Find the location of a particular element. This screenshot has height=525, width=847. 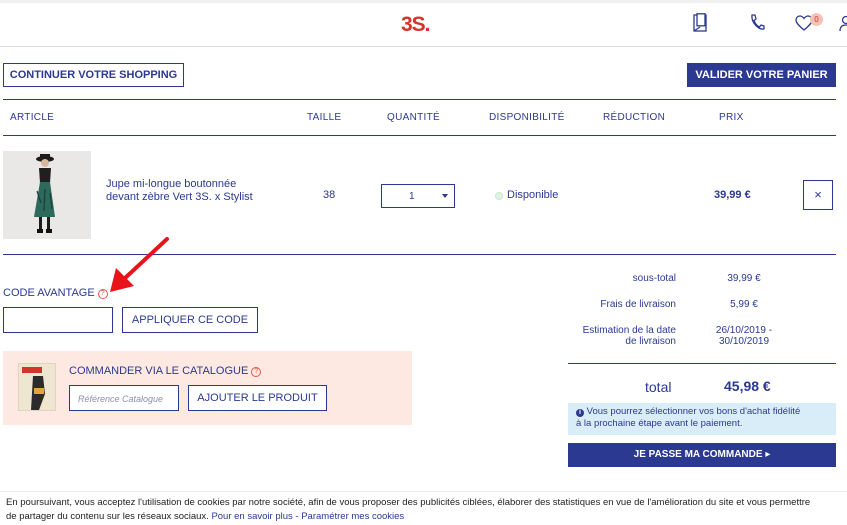

subtotal-label: sous-total is located at coordinates (654, 278).